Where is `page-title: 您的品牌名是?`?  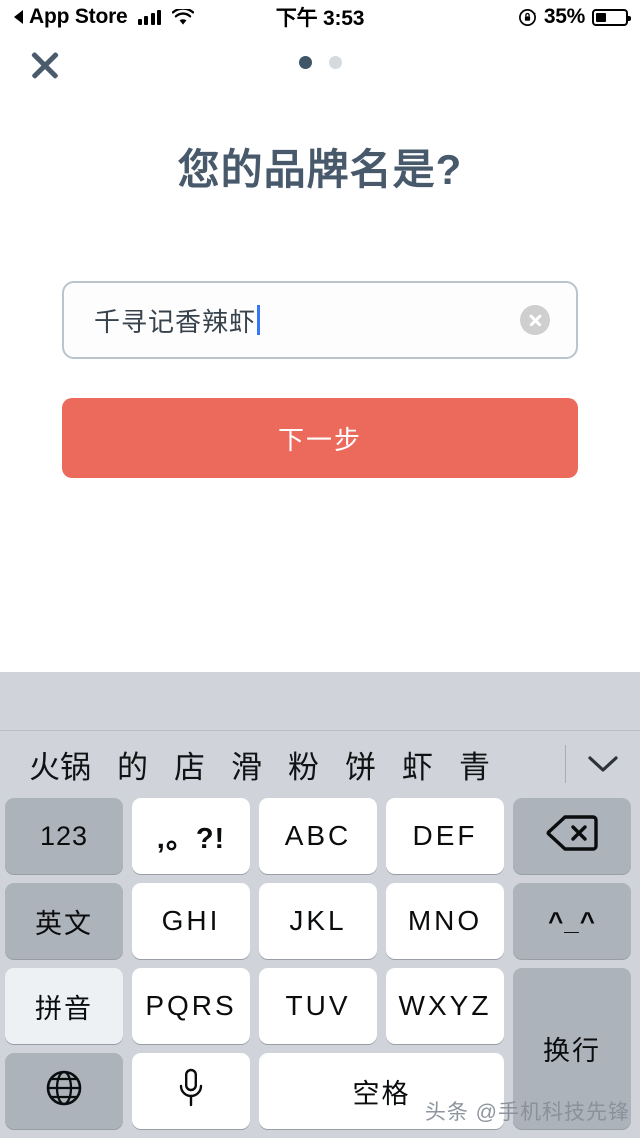 page-title: 您的品牌名是? is located at coordinates (320, 169).